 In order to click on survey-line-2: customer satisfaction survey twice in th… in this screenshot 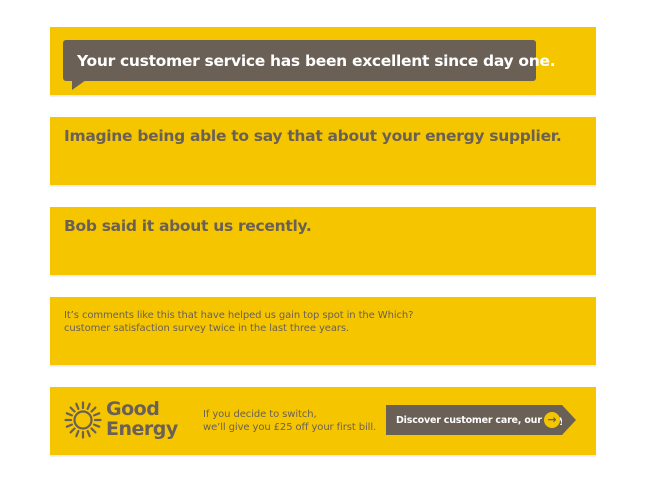, I will do `click(207, 328)`.